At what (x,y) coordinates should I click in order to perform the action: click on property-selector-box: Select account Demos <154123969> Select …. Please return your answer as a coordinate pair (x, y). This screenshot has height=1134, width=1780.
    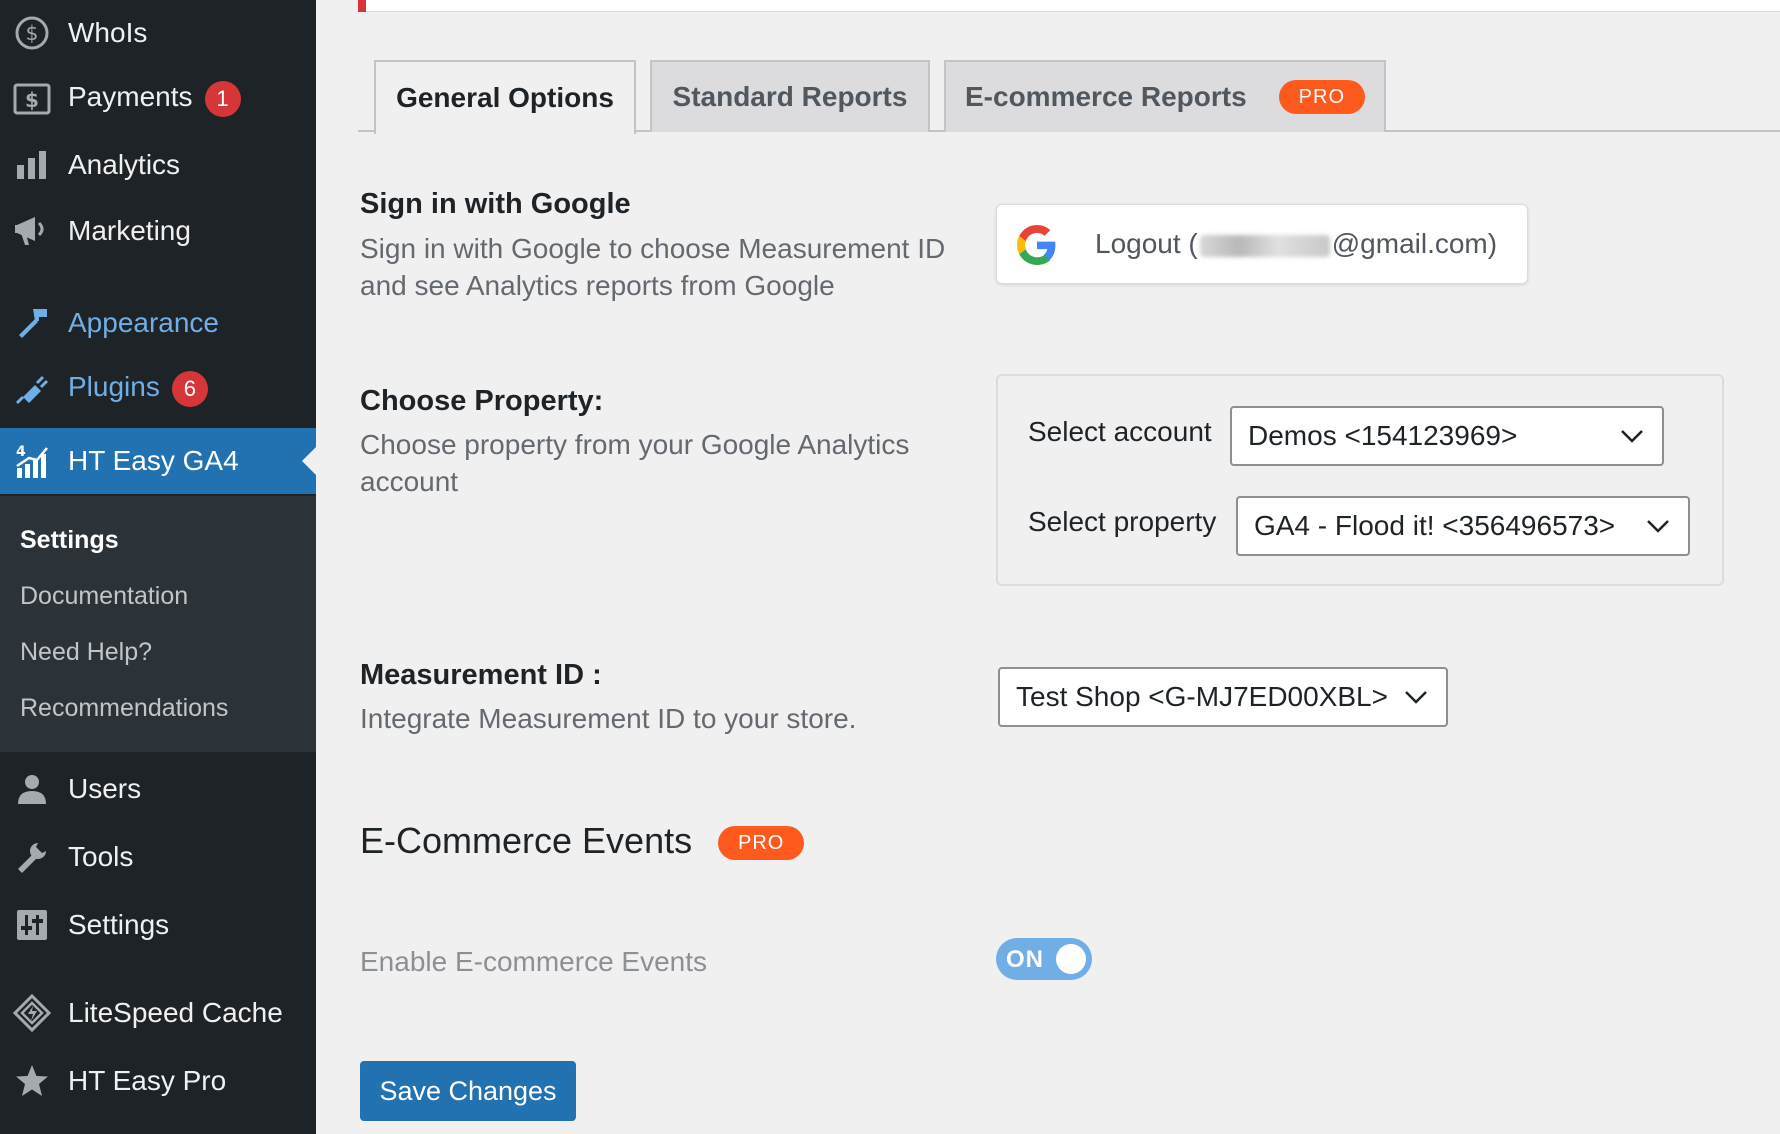
    Looking at the image, I should click on (1360, 480).